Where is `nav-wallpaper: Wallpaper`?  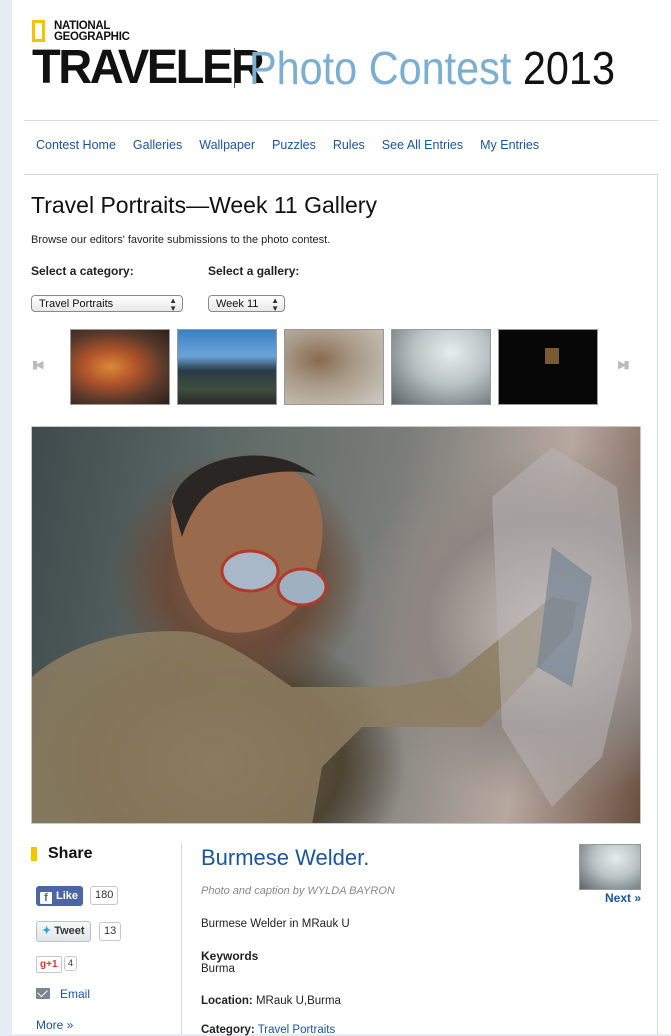 nav-wallpaper: Wallpaper is located at coordinates (227, 145).